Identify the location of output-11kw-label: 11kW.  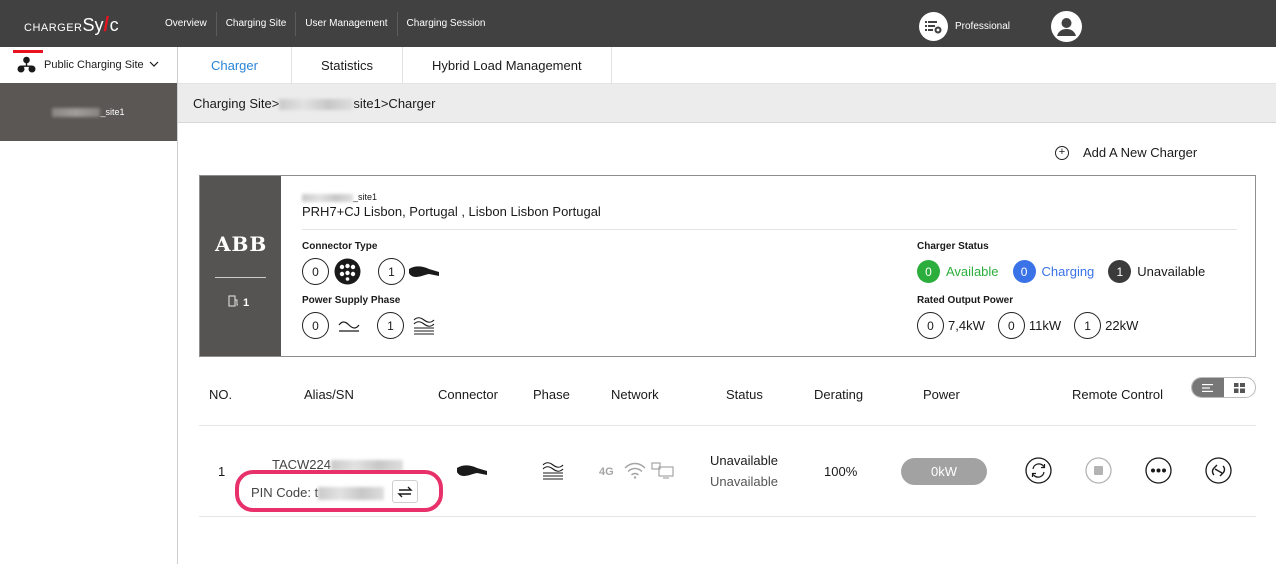
(1045, 325).